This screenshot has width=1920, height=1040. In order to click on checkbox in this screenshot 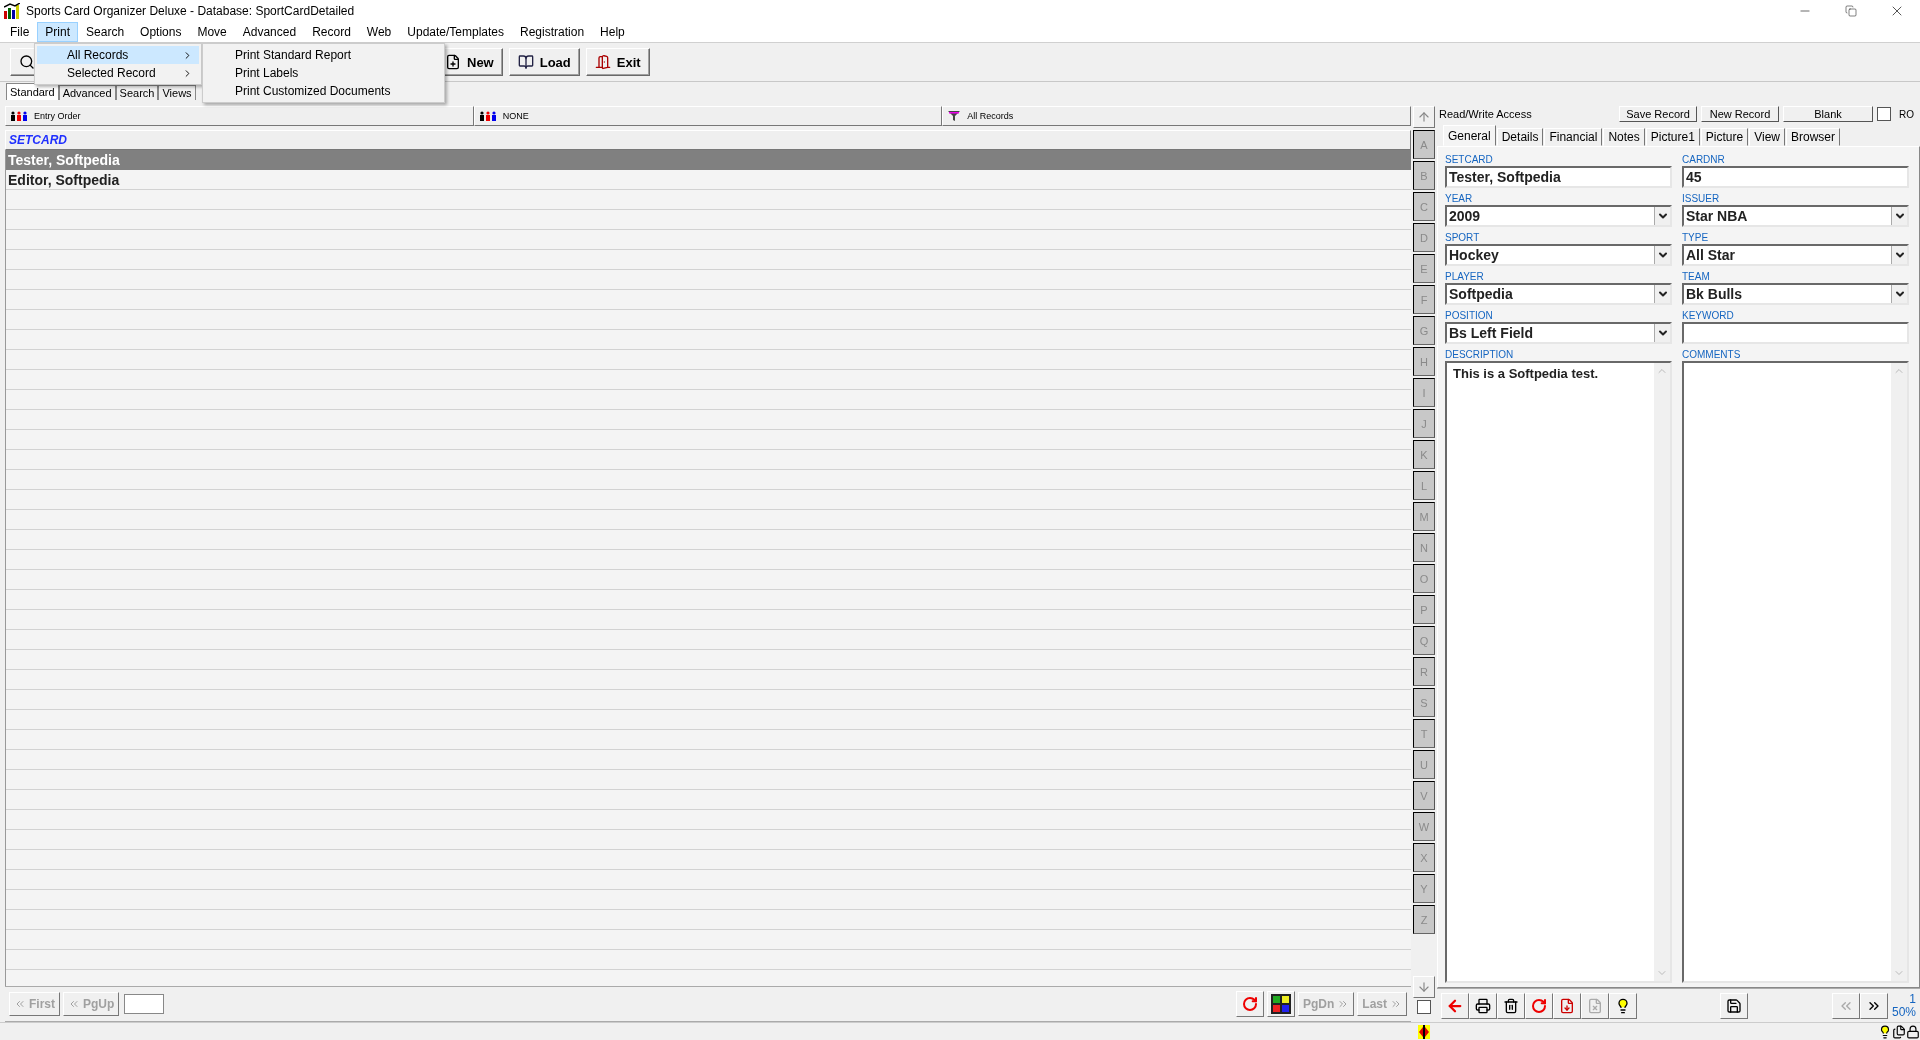, I will do `click(1424, 1007)`.